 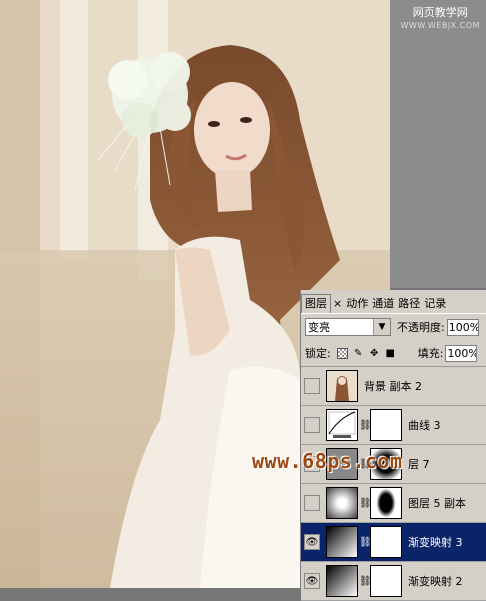 I want to click on lock-brush-icon: ✎, so click(x=358, y=353).